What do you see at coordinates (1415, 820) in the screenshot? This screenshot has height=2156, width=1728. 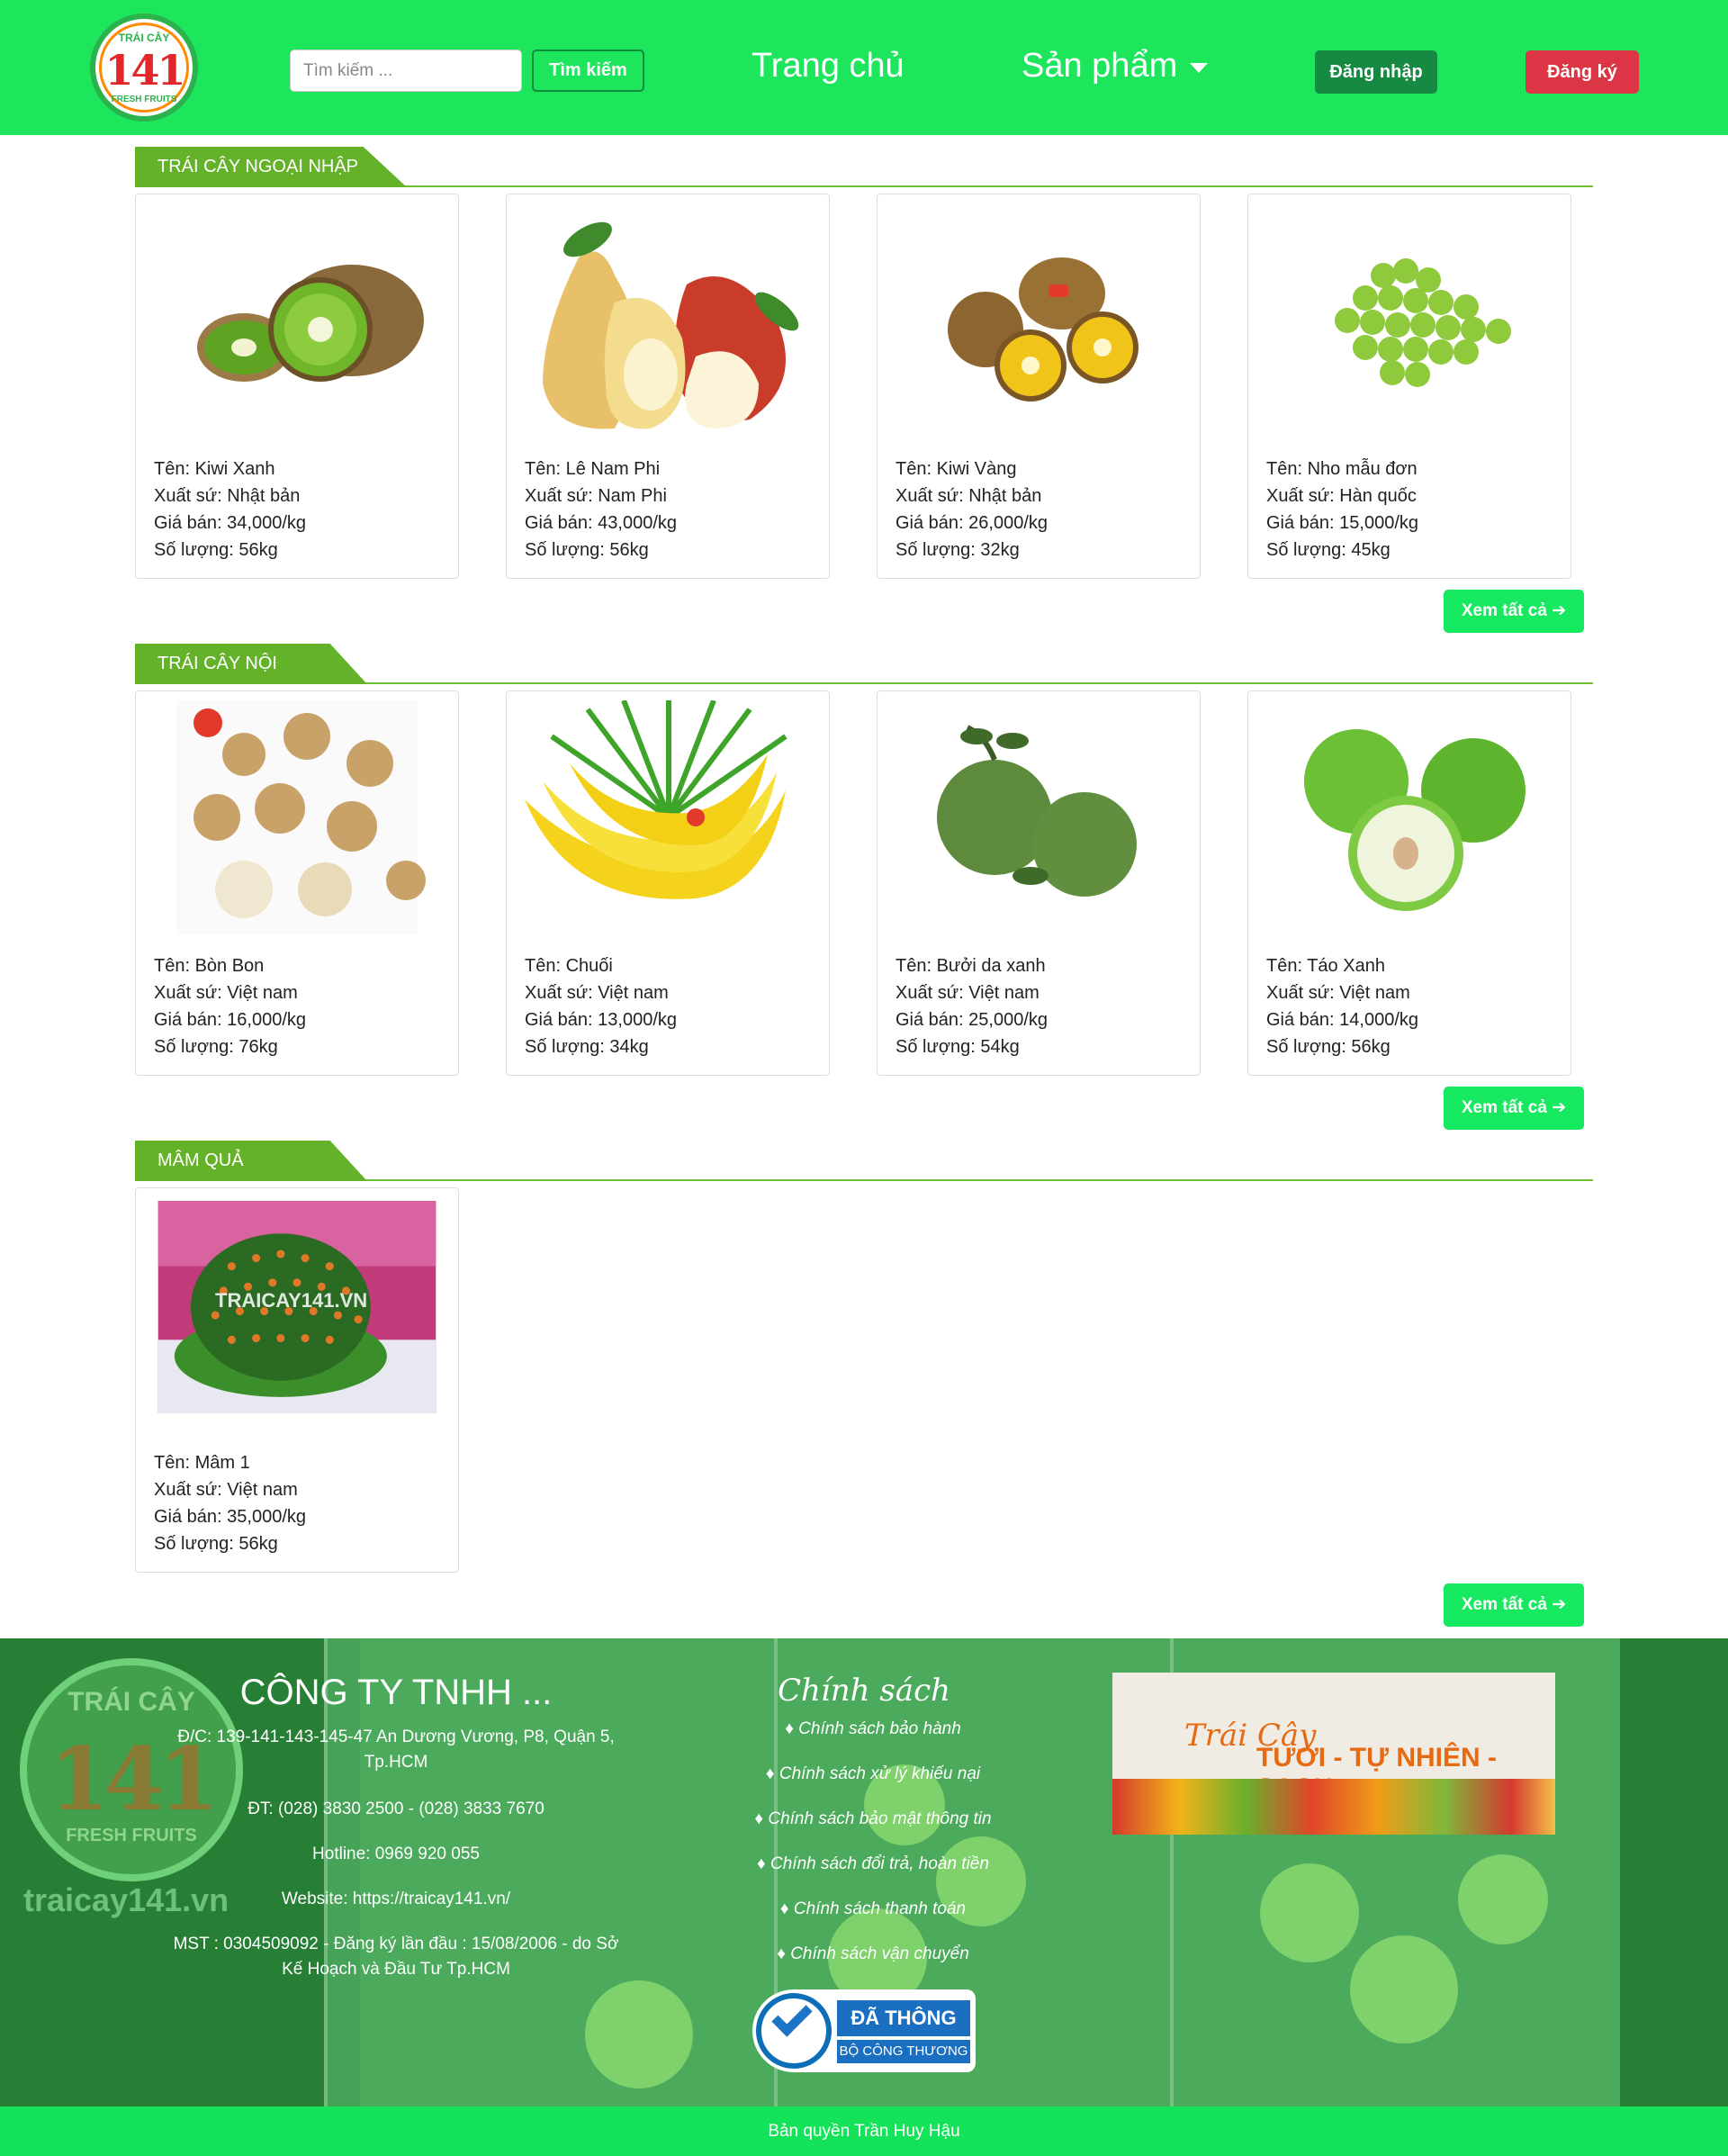 I see `product-image-green-apple` at bounding box center [1415, 820].